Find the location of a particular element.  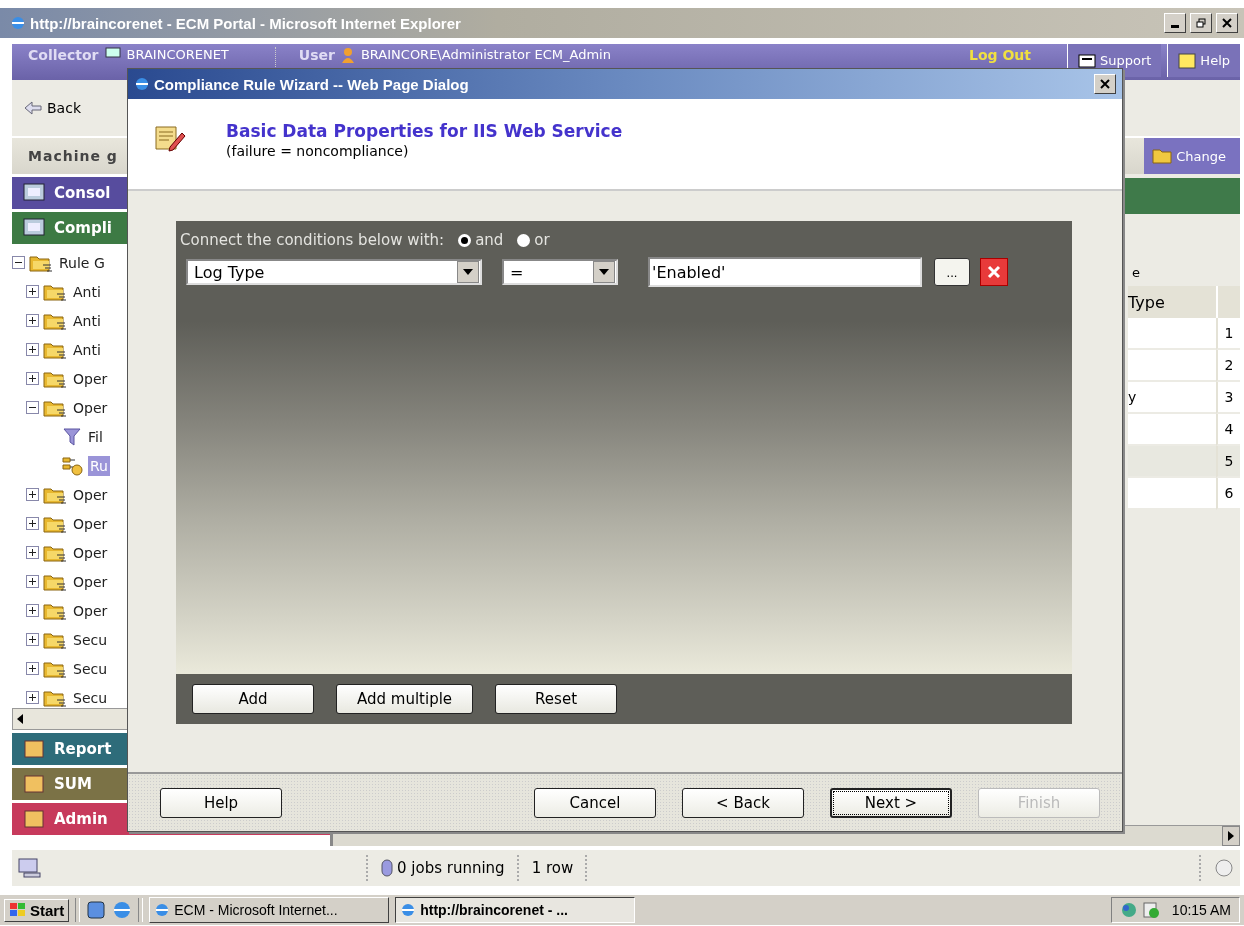

restore-button is located at coordinates (1201, 23).